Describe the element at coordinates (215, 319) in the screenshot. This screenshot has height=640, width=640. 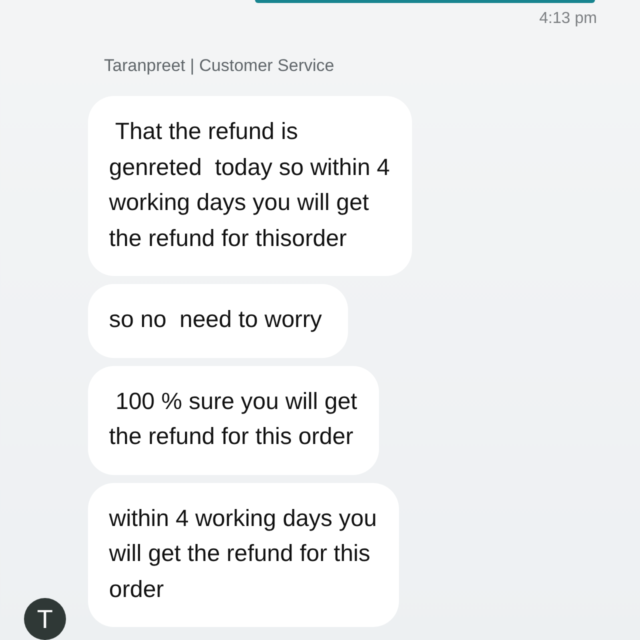
I see `message-text: so no need to worry` at that location.